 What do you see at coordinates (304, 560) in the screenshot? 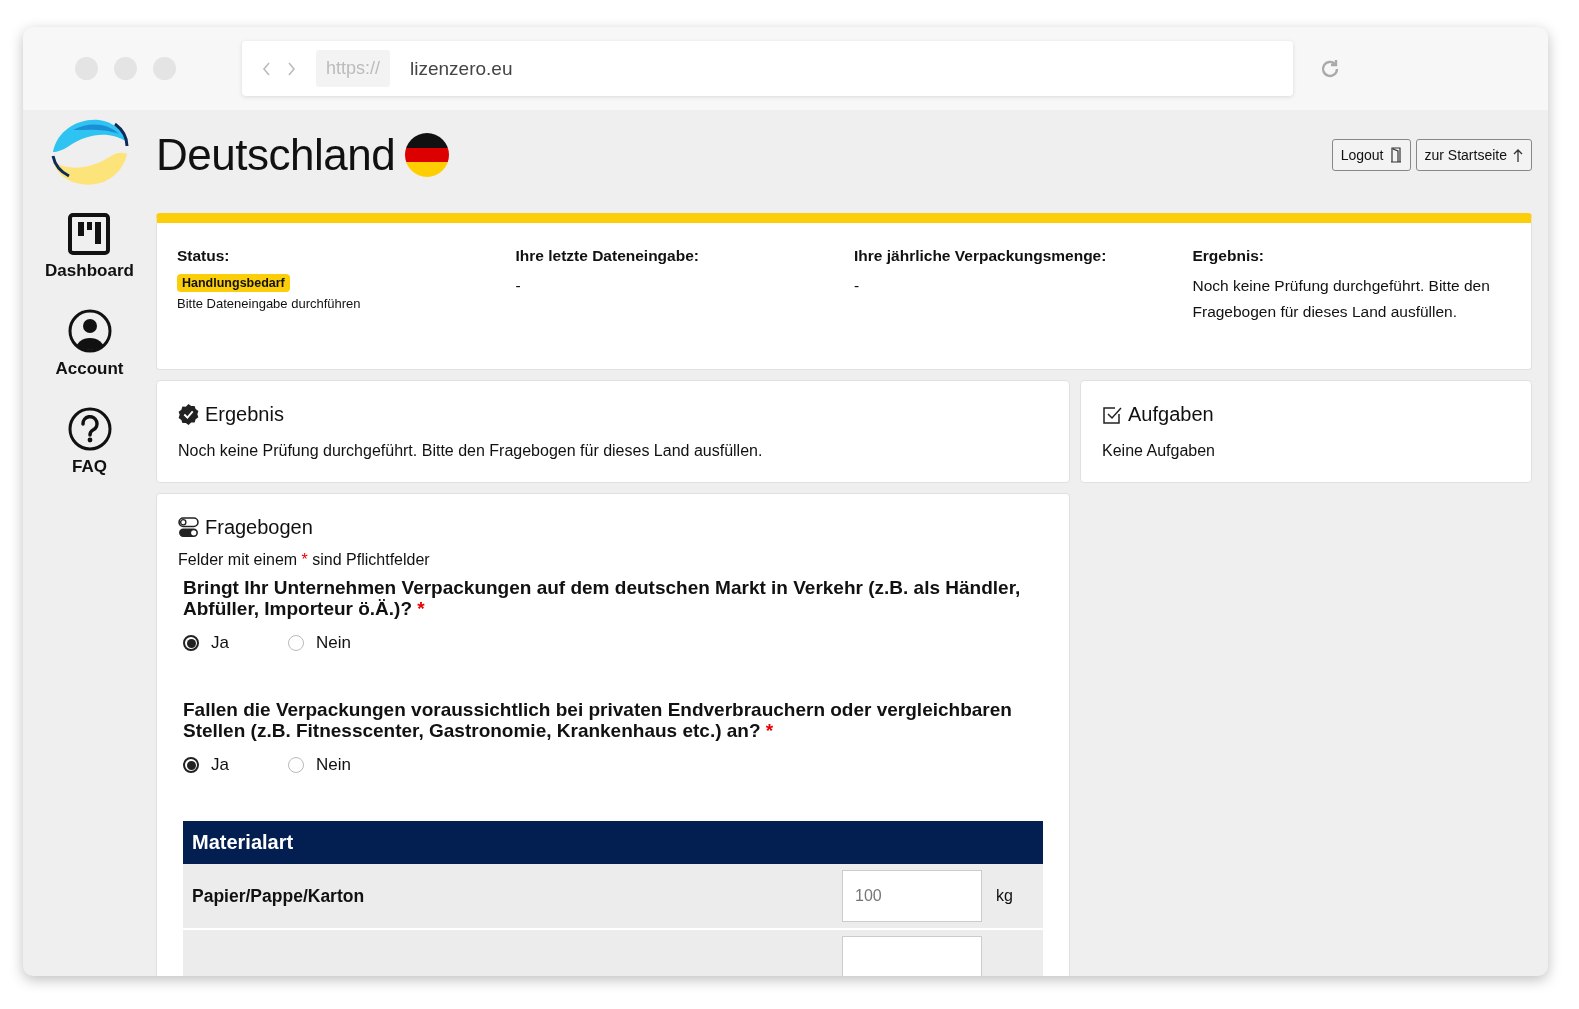
I see `required-hint: Felder mit einem * sind Pflichtfelder` at bounding box center [304, 560].